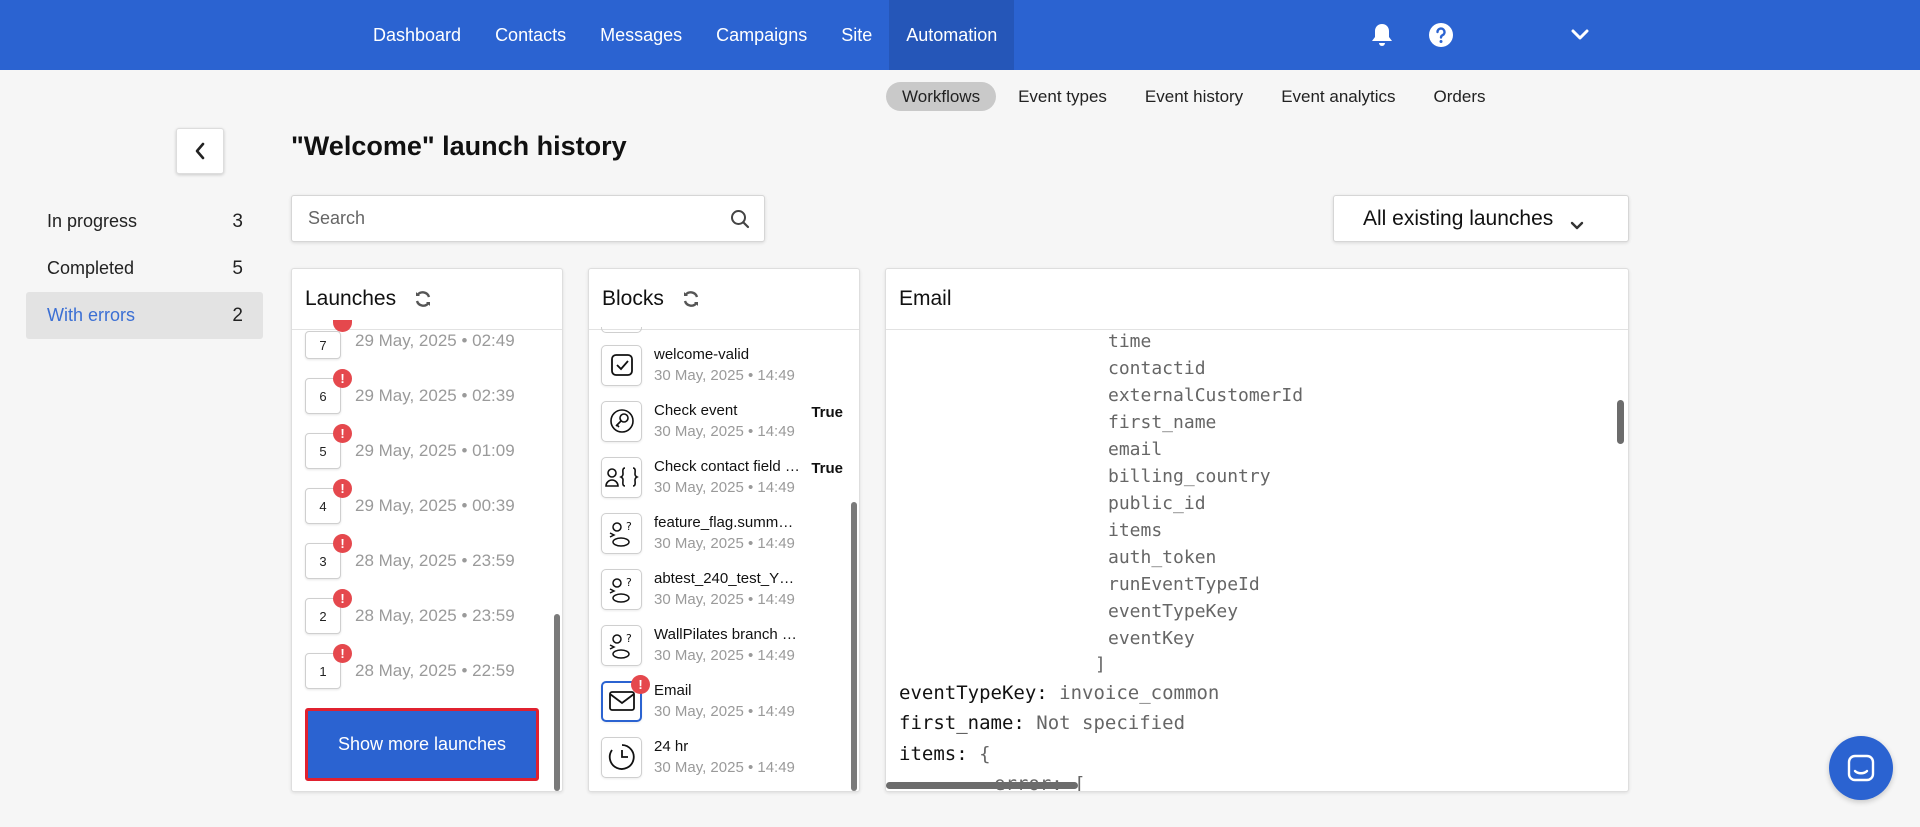 The height and width of the screenshot is (827, 1920). What do you see at coordinates (1580, 35) in the screenshot?
I see `account-chevron-down-icon` at bounding box center [1580, 35].